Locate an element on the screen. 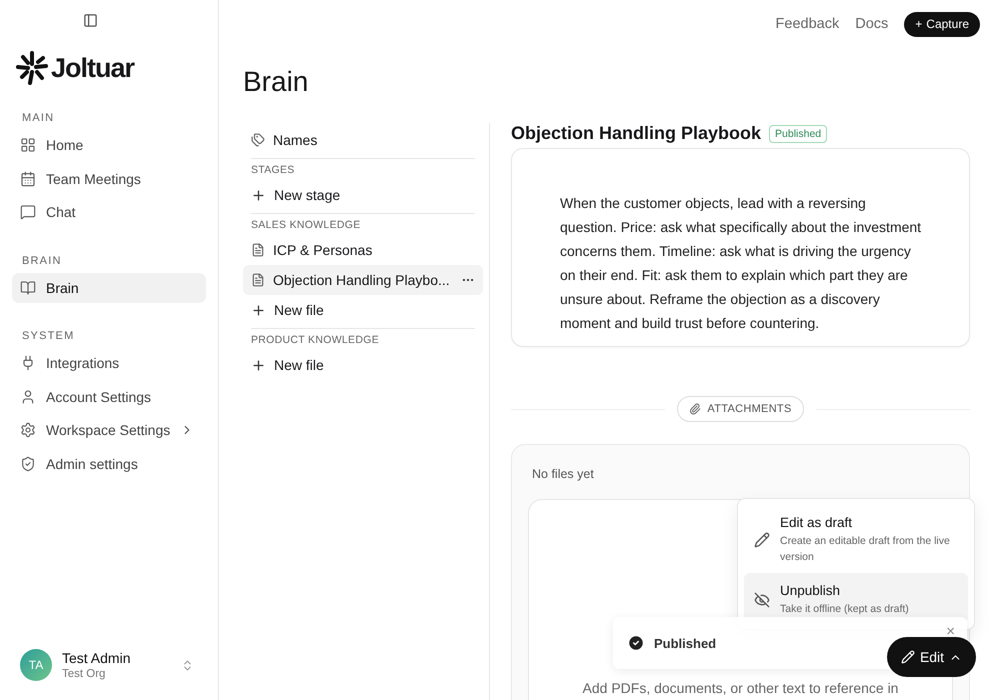 The width and height of the screenshot is (1000, 700). menu-item-title: Edit as draft is located at coordinates (817, 522).